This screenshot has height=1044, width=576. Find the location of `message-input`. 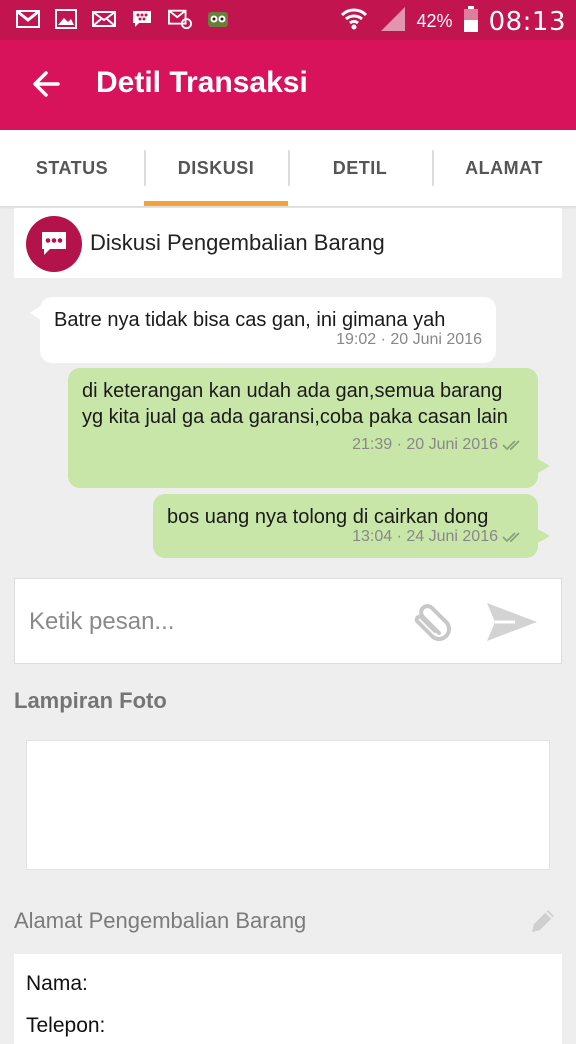

message-input is located at coordinates (214, 622).